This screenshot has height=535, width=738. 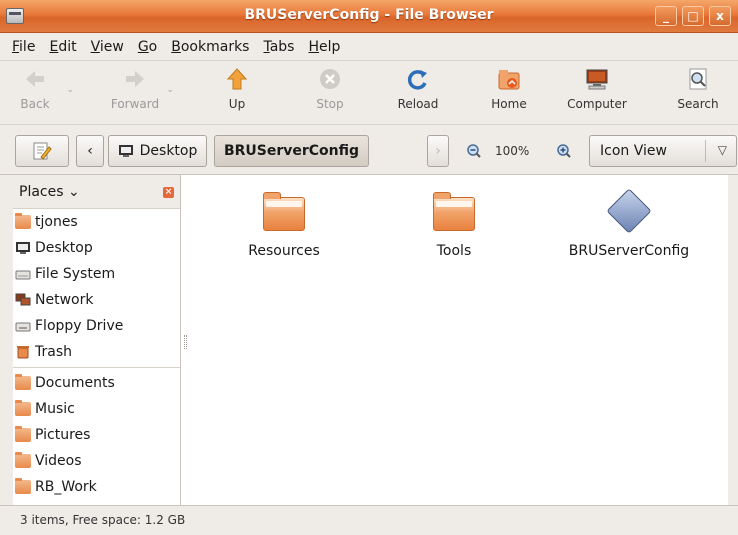 I want to click on menu-edit: Edit, so click(x=63, y=47).